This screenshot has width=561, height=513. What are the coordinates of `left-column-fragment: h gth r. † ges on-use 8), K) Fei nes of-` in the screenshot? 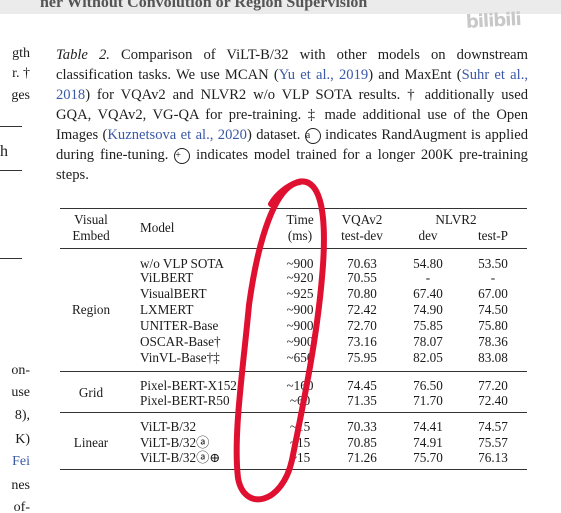 It's located at (15, 256).